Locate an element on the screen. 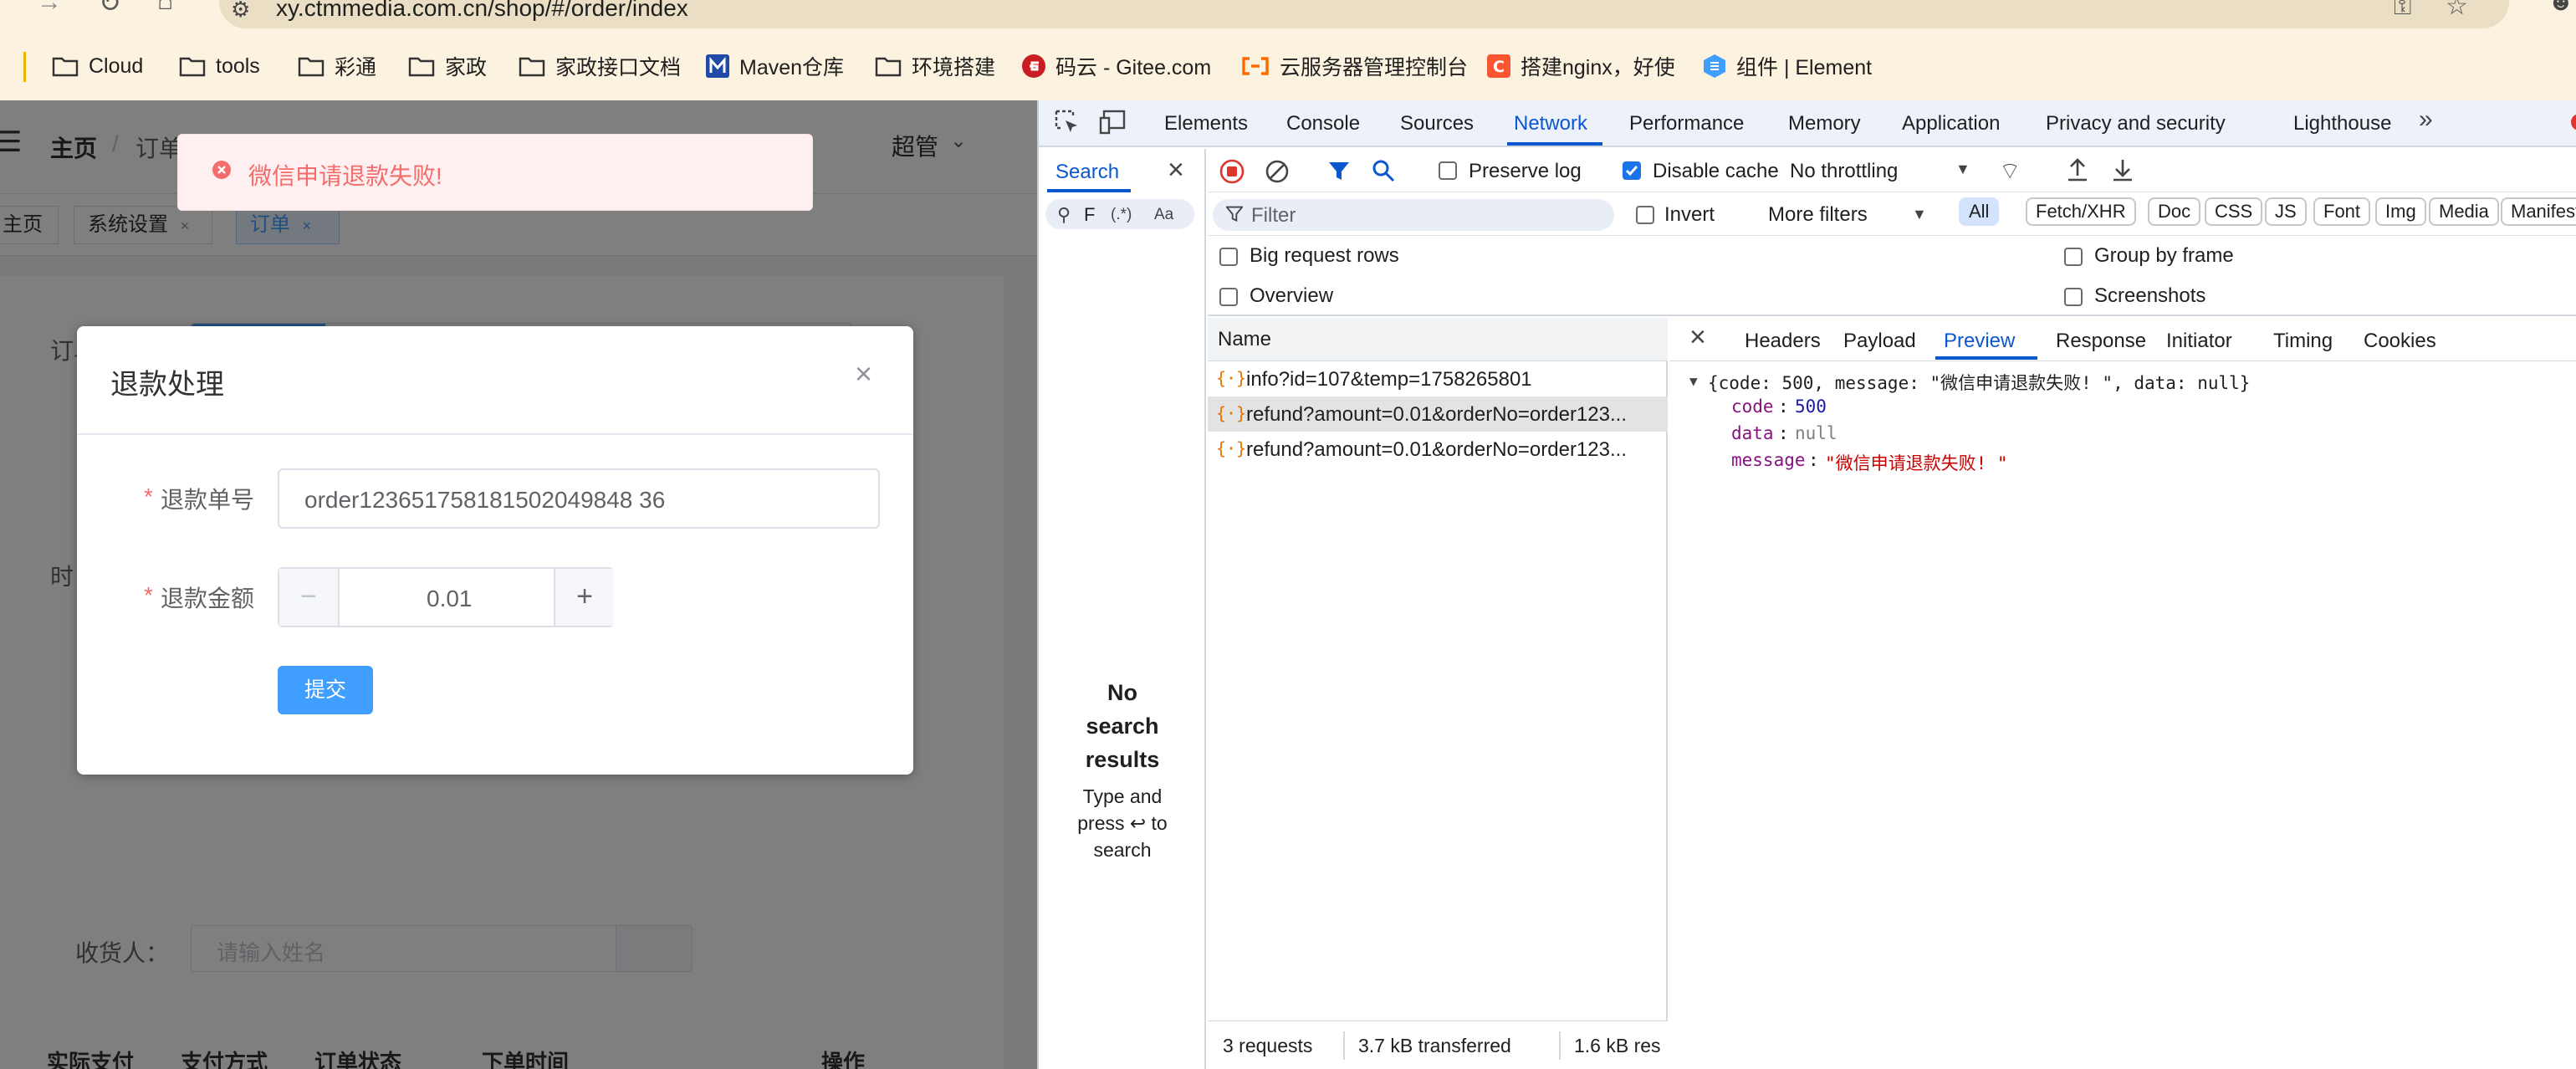 Image resolution: width=2576 pixels, height=1069 pixels. name-column-header: Name is located at coordinates (1438, 339).